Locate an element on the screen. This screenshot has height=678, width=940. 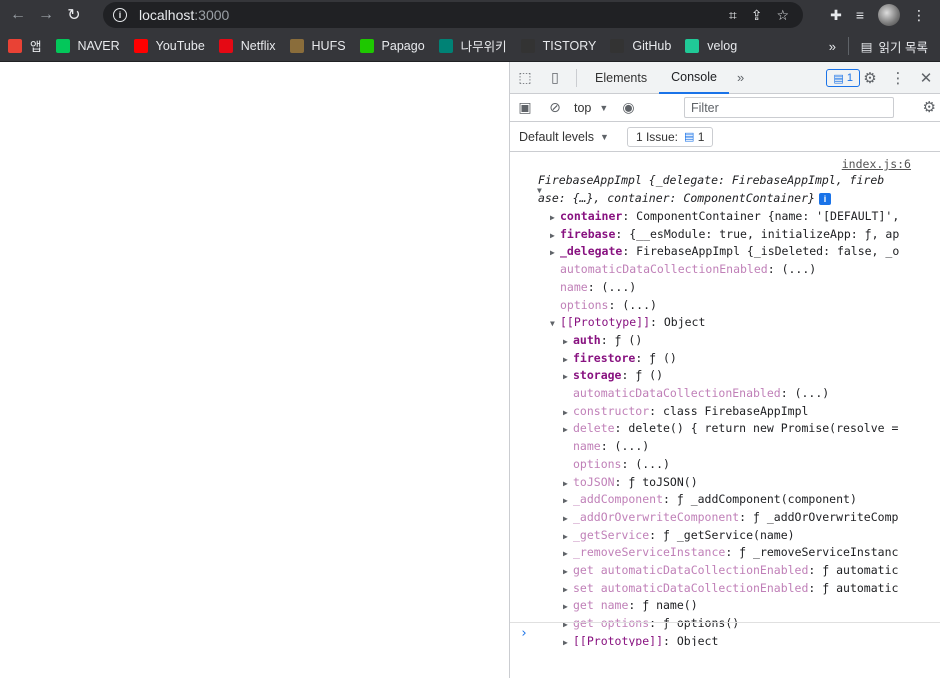
share-icon: ⇪ is located at coordinates (757, 15).